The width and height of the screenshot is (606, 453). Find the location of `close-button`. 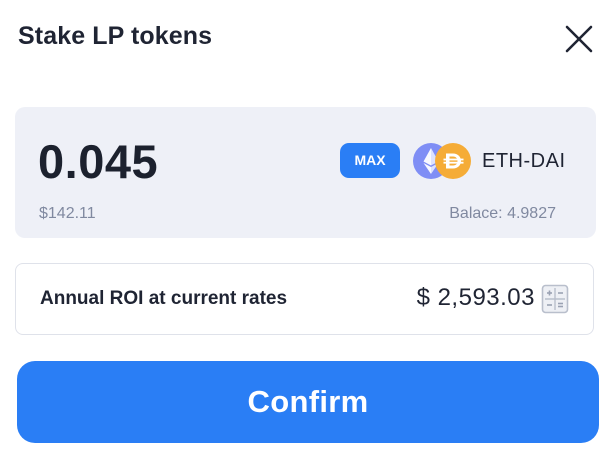

close-button is located at coordinates (579, 39).